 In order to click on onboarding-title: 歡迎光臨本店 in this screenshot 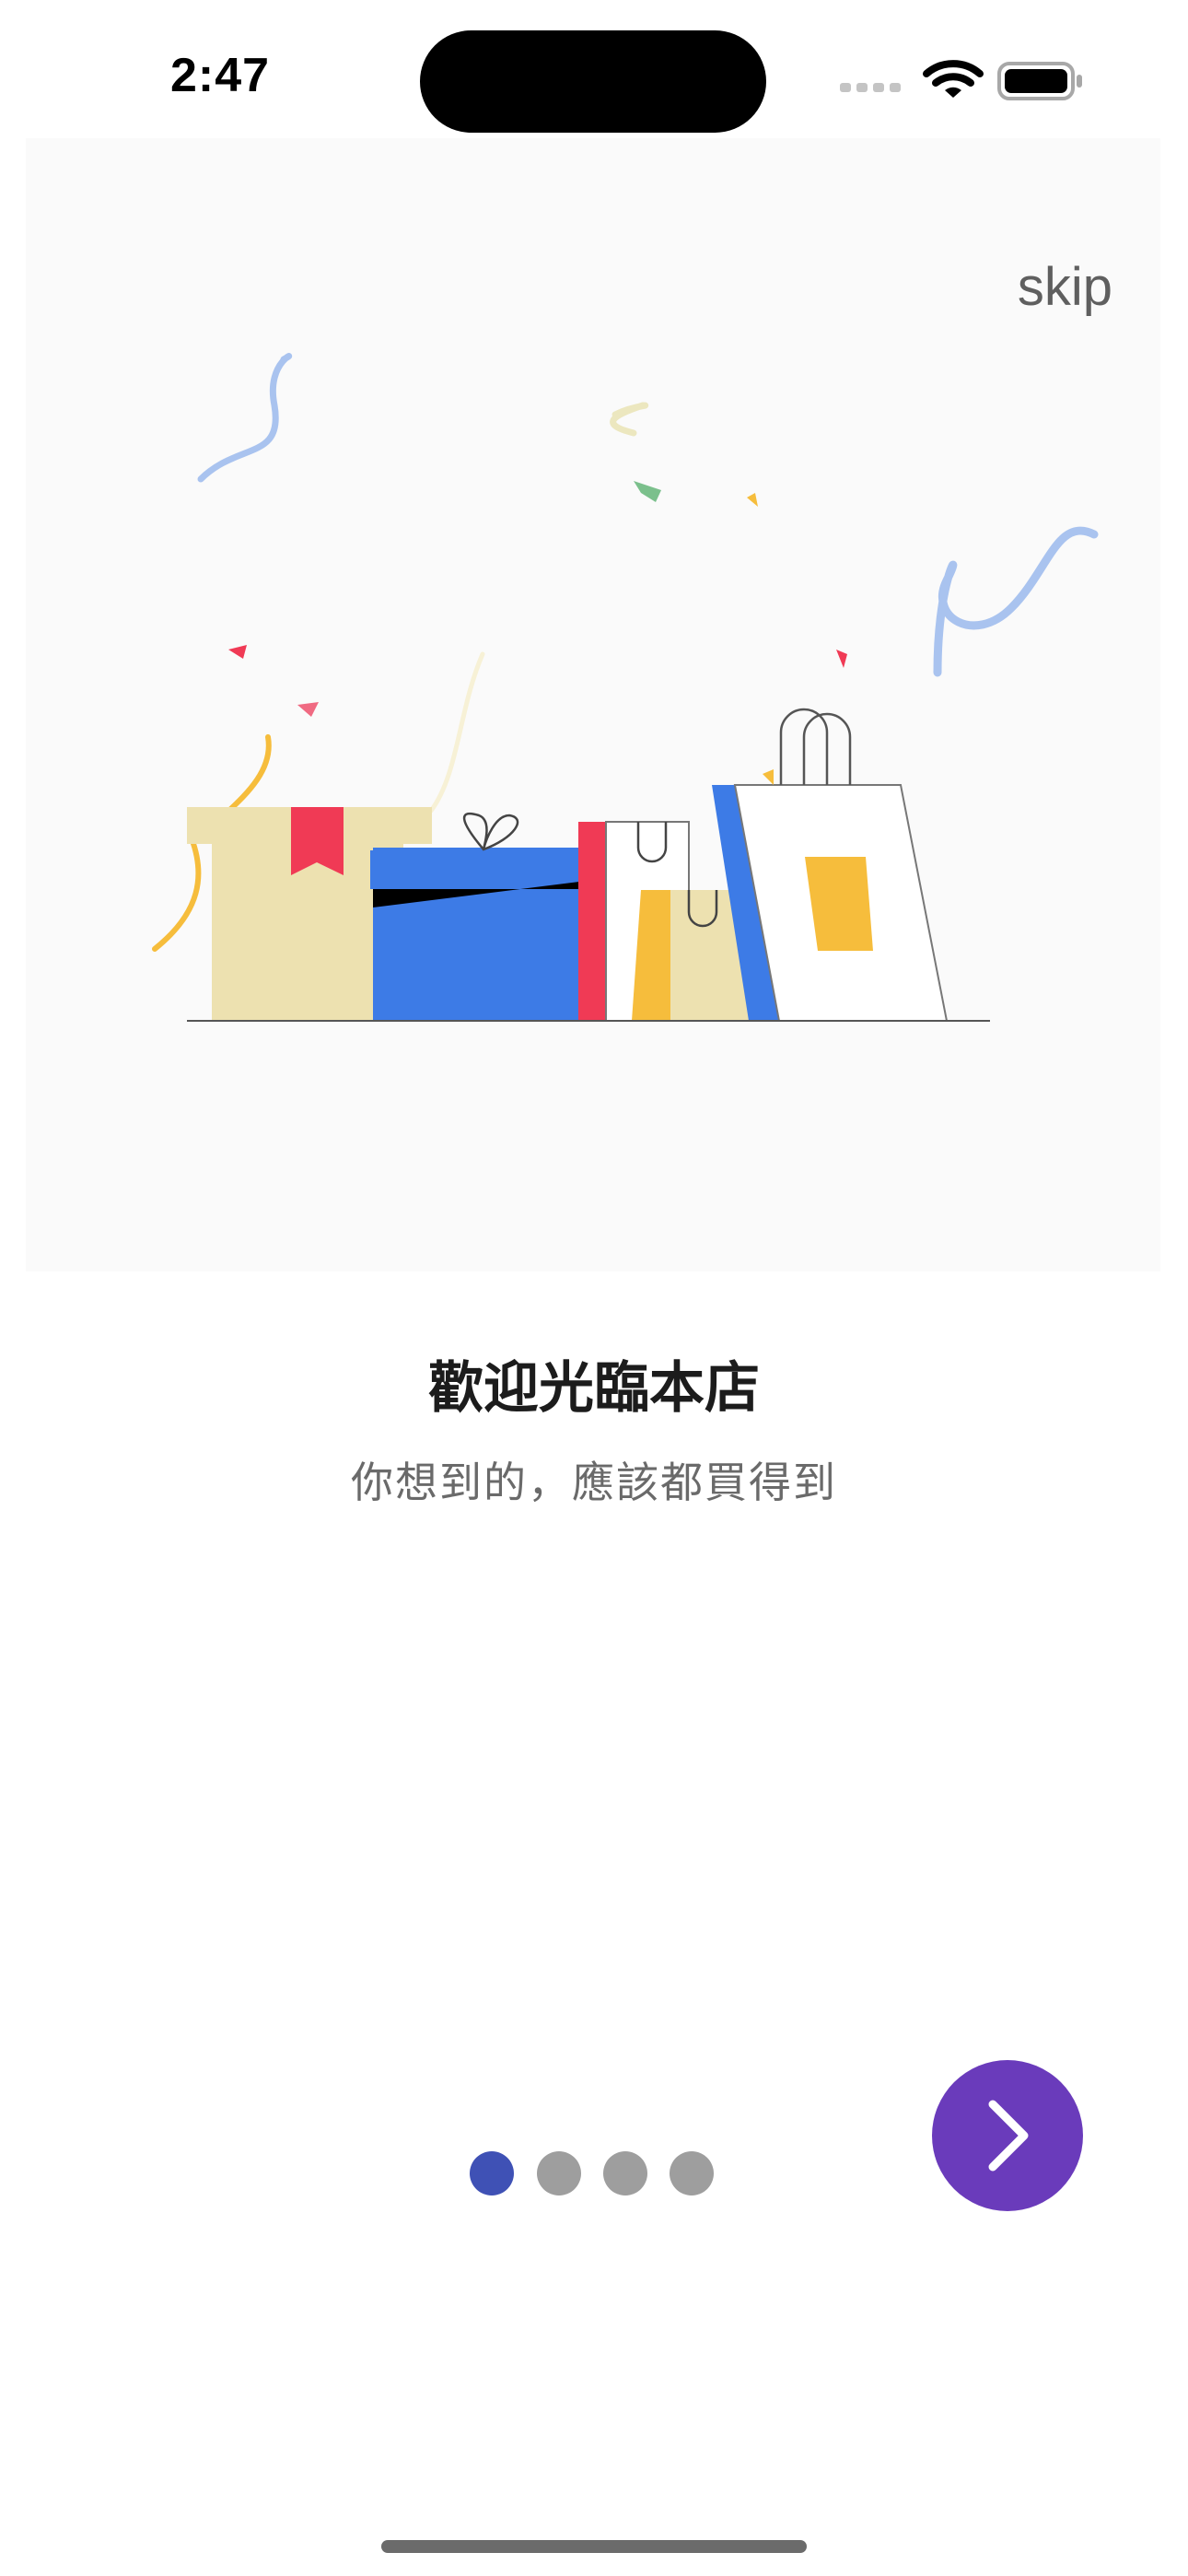, I will do `click(594, 1388)`.